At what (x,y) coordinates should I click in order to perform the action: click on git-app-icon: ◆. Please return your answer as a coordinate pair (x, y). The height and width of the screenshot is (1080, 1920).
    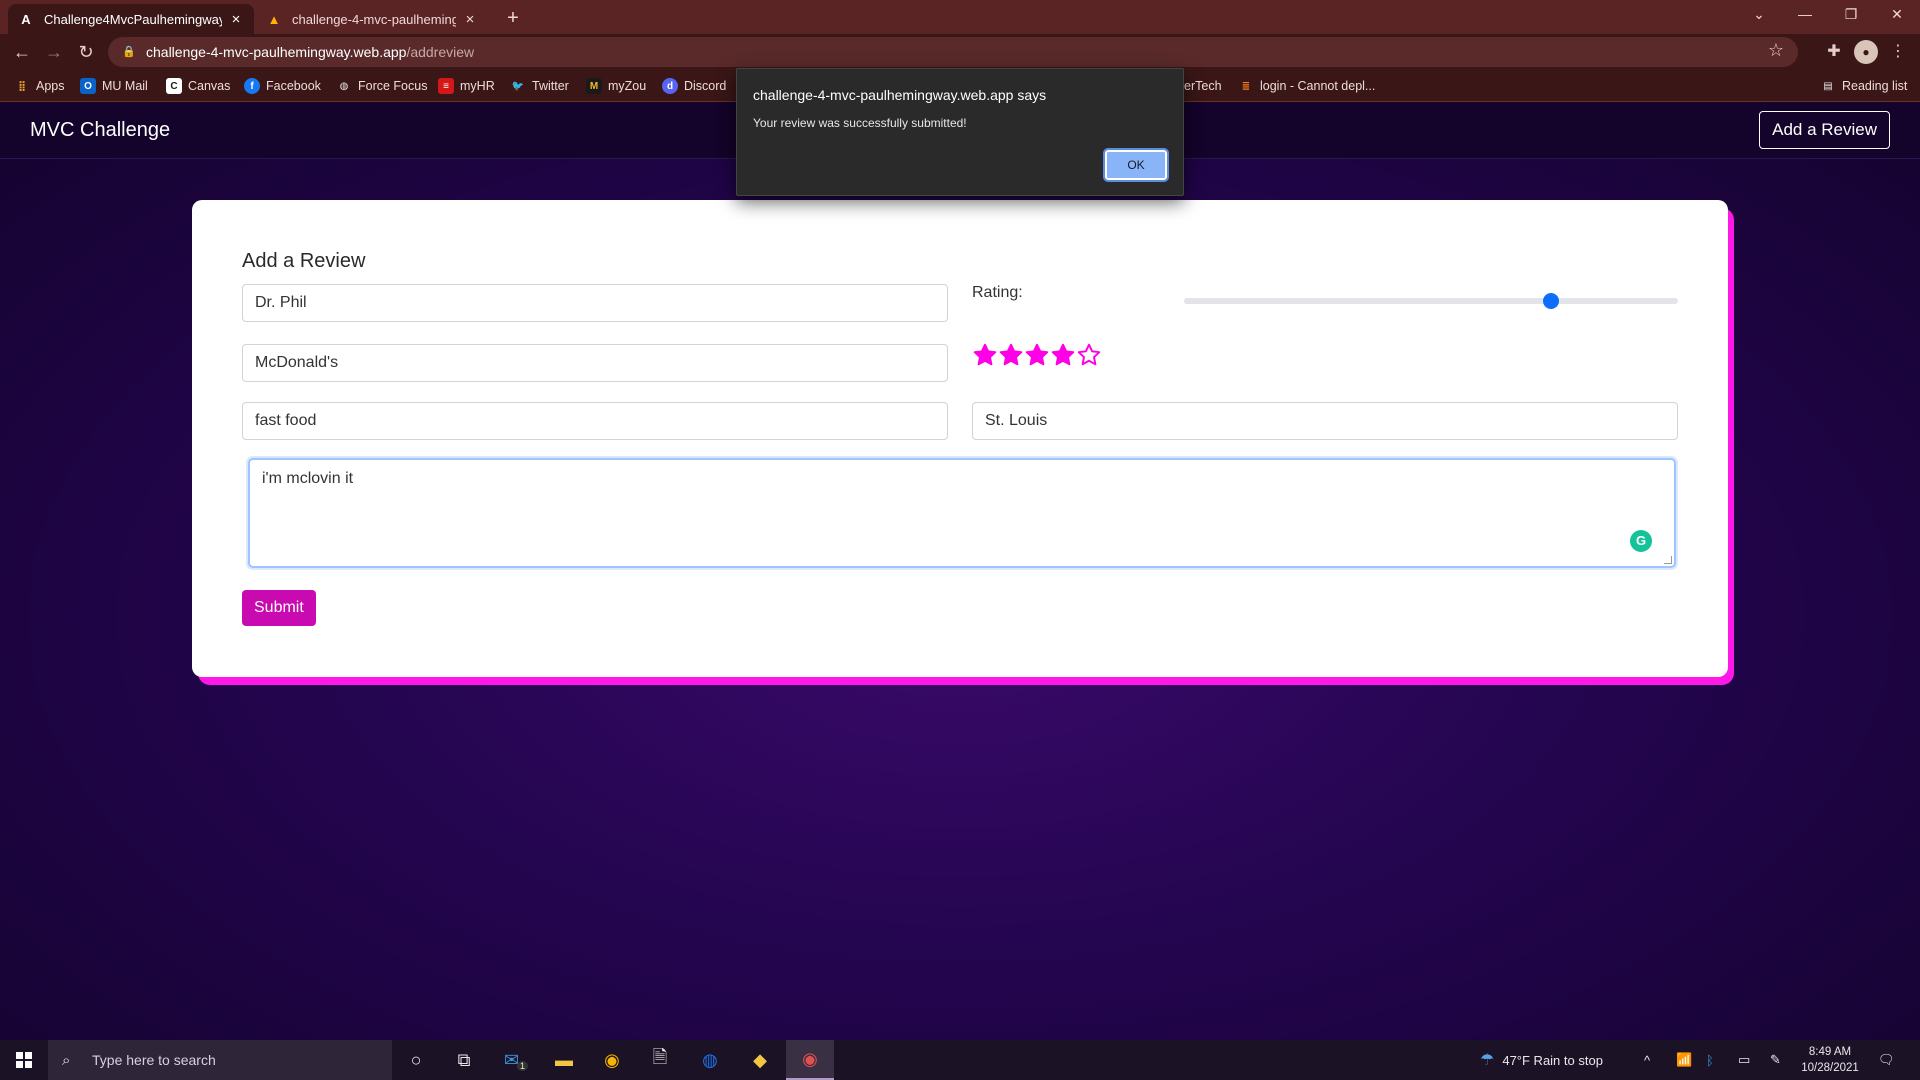
    Looking at the image, I should click on (760, 1060).